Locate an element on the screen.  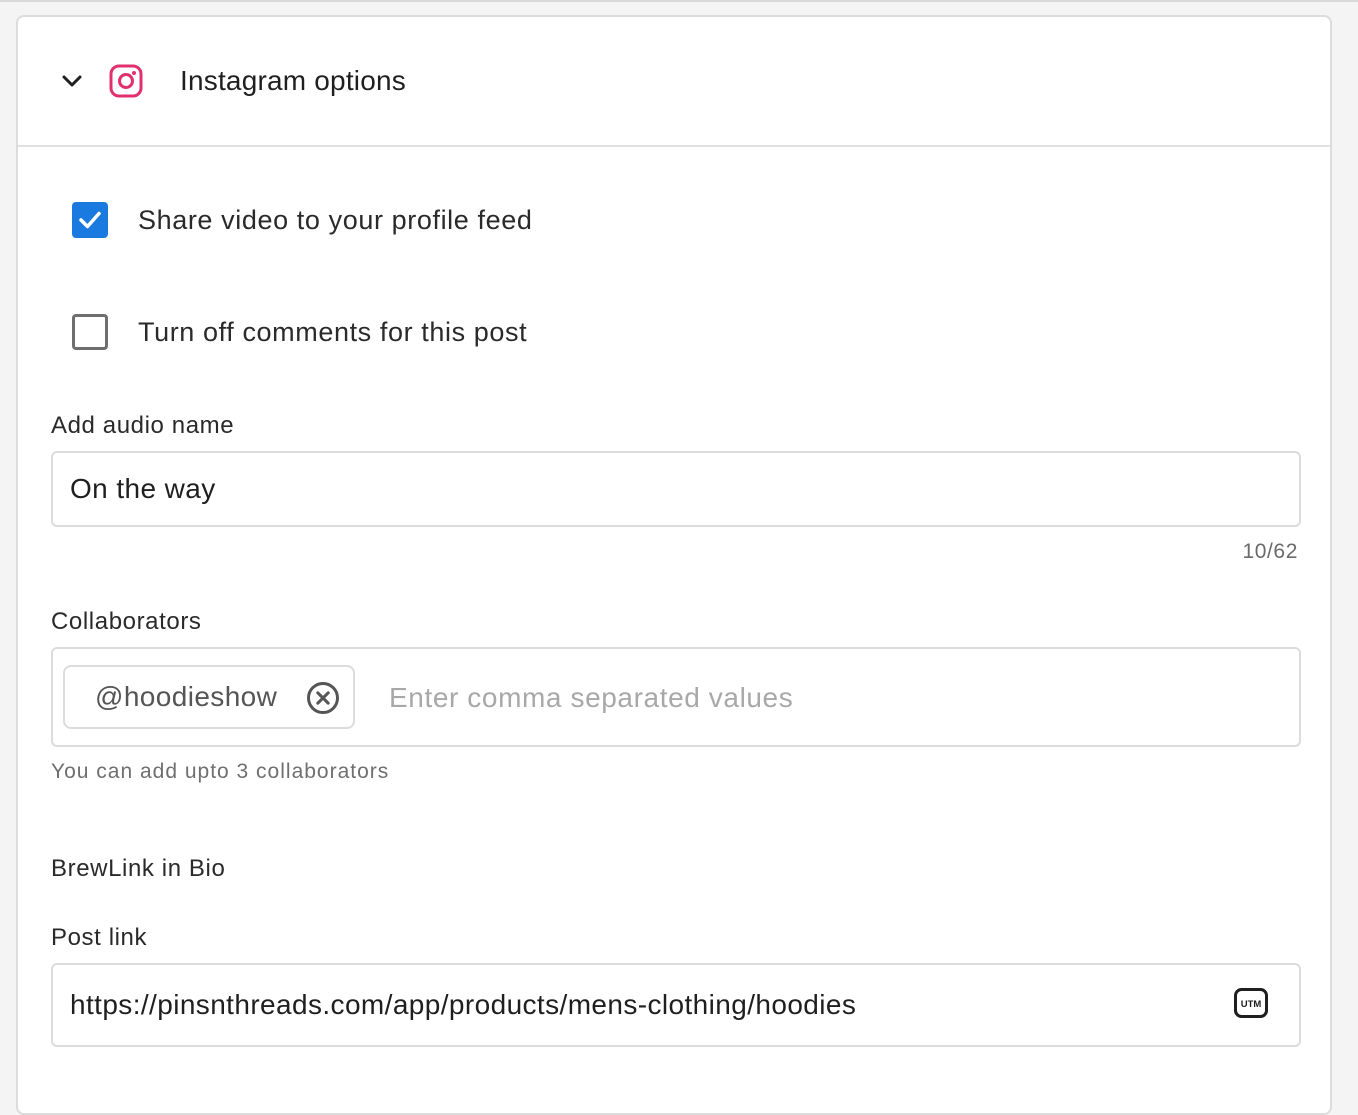
post-link-input is located at coordinates (676, 1005).